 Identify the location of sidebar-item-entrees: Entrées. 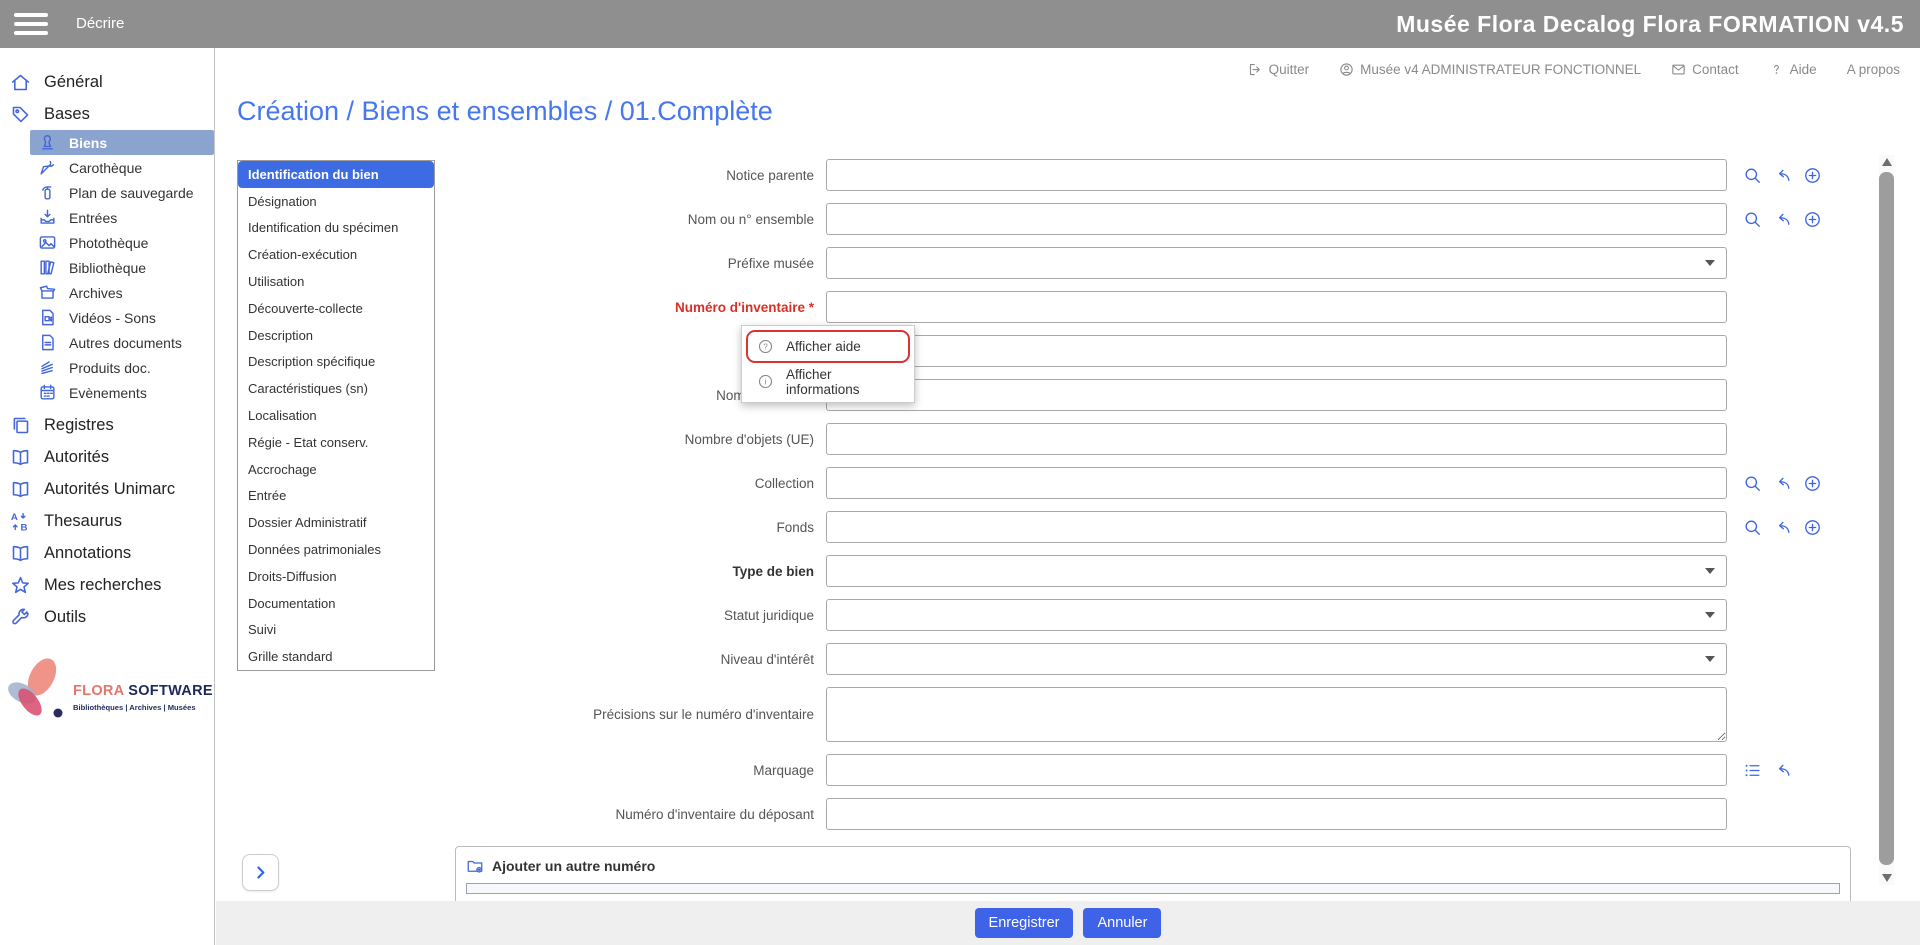
(107, 217).